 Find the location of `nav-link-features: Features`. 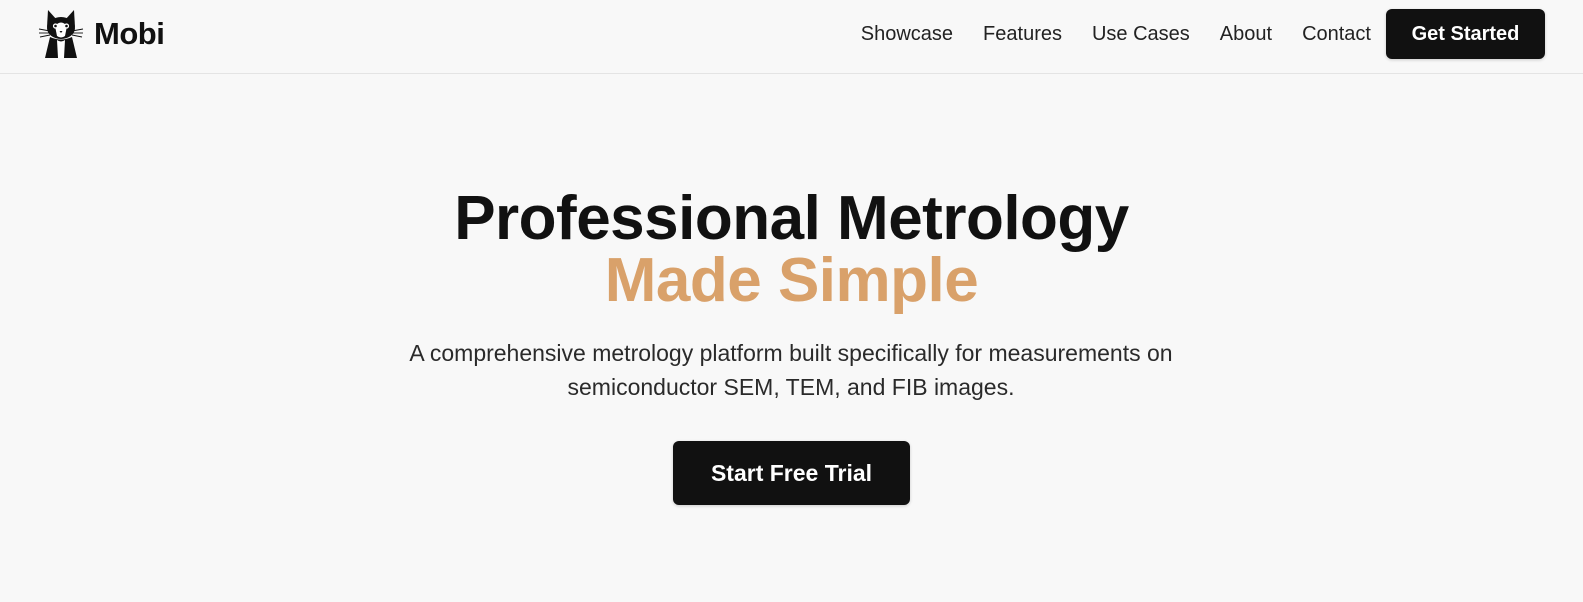

nav-link-features: Features is located at coordinates (1022, 34).